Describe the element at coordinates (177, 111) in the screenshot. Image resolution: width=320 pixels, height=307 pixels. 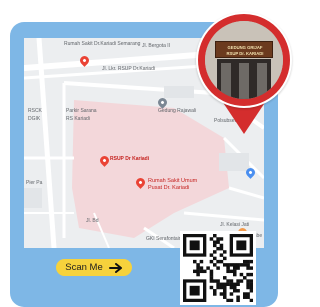
I see `map-label: Gedung Rajawali` at that location.